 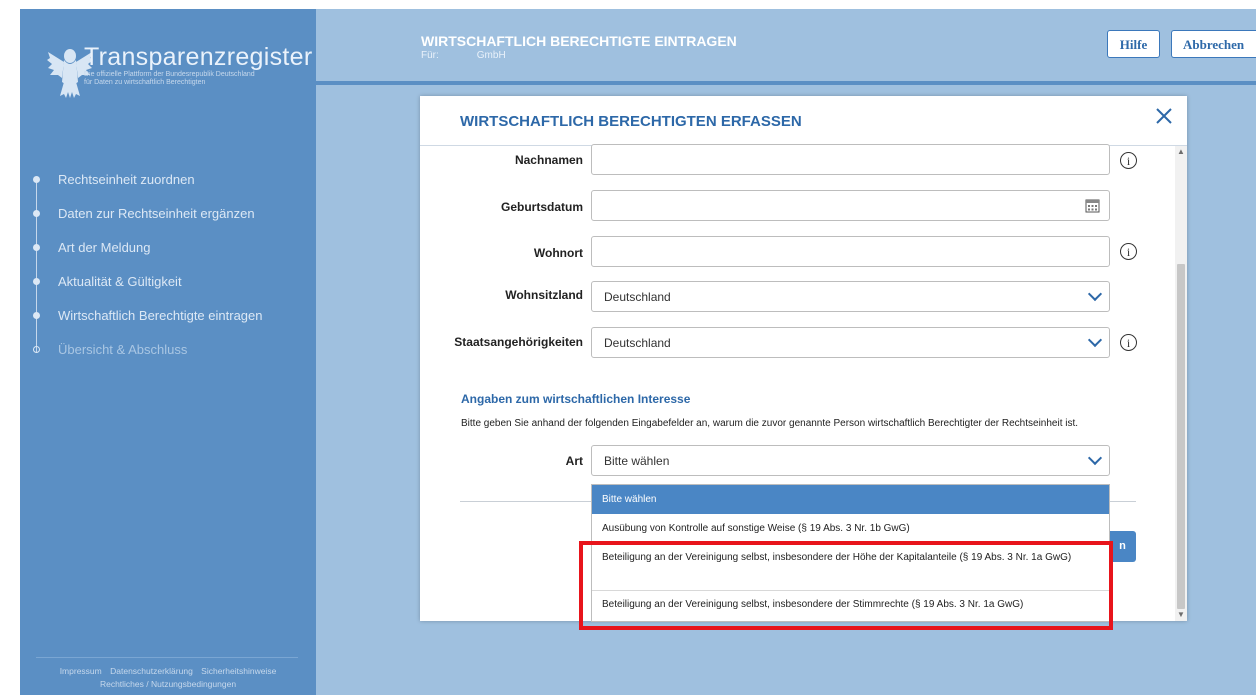 I want to click on footer-link-sicherheit: Sicherheitshinweise, so click(x=238, y=671).